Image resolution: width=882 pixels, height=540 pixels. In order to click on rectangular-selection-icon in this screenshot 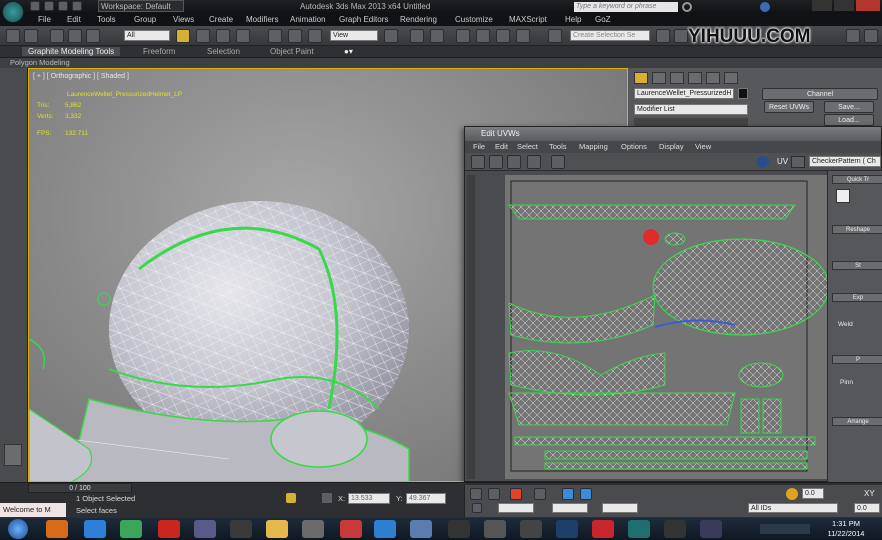, I will do `click(223, 36)`.